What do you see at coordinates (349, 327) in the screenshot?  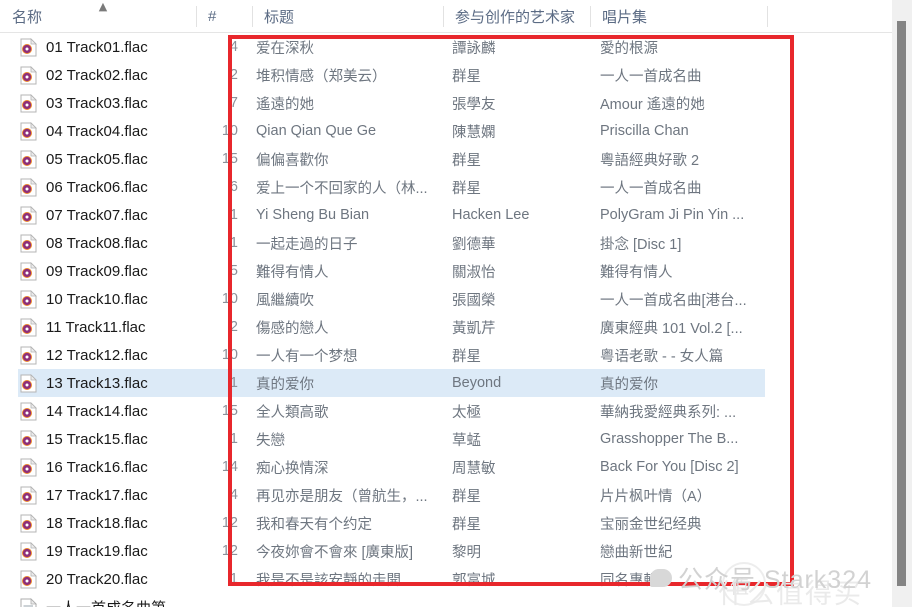 I see `cell-track-title: 傷感的戀人` at bounding box center [349, 327].